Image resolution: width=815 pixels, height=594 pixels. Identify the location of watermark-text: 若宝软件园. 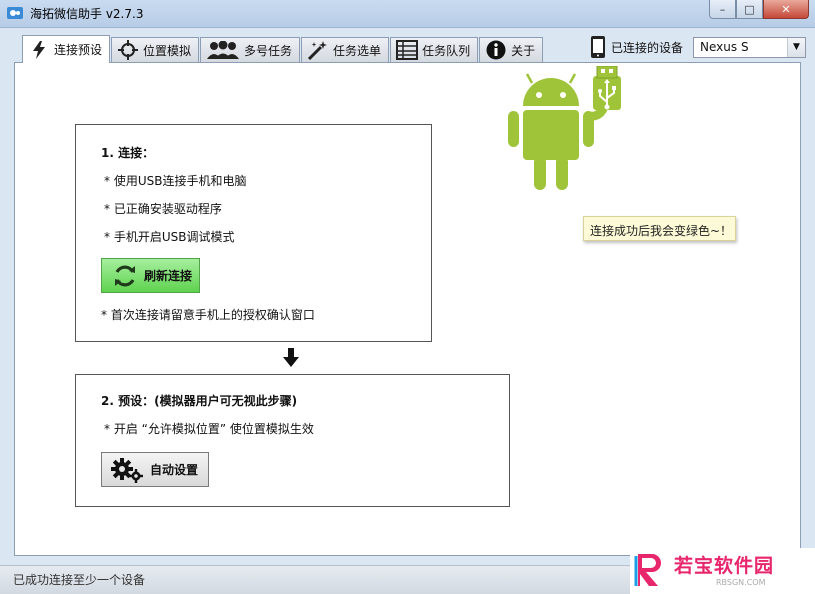
(724, 566).